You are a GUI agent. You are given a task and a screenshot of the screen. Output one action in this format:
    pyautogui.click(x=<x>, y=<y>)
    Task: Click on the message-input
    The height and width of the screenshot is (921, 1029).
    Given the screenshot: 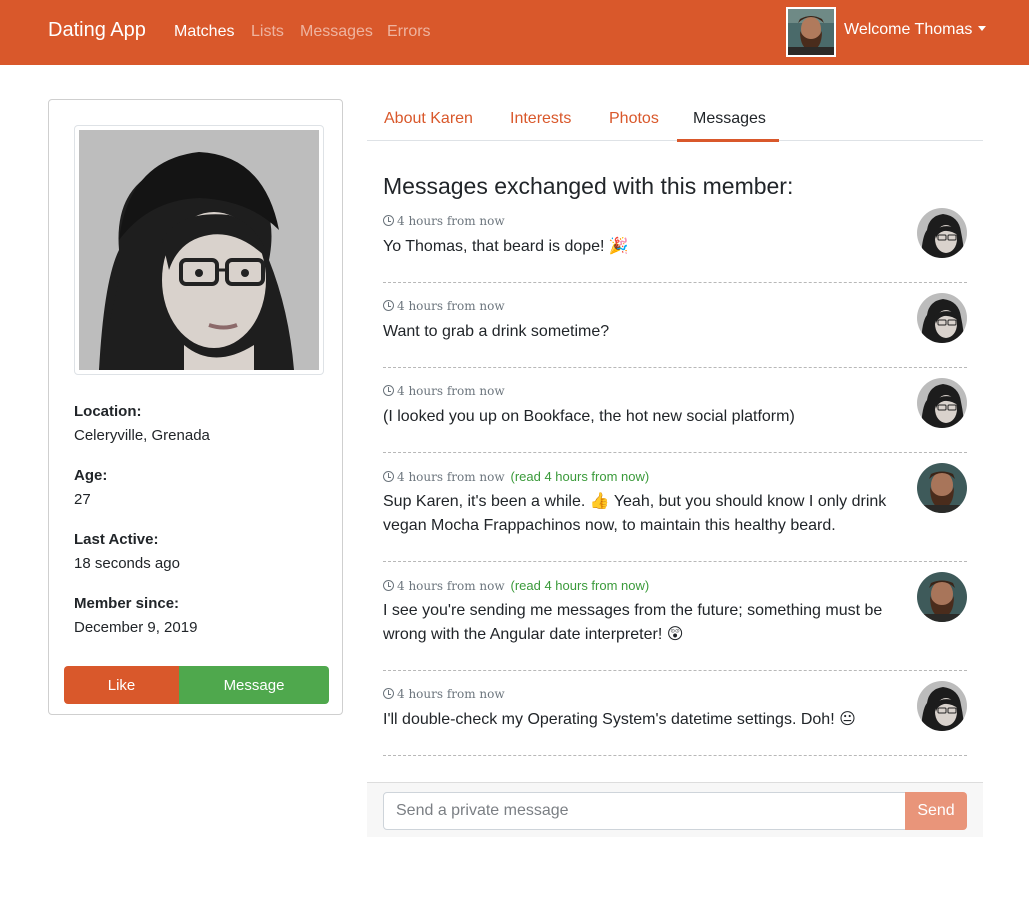 What is the action you would take?
    pyautogui.click(x=644, y=811)
    